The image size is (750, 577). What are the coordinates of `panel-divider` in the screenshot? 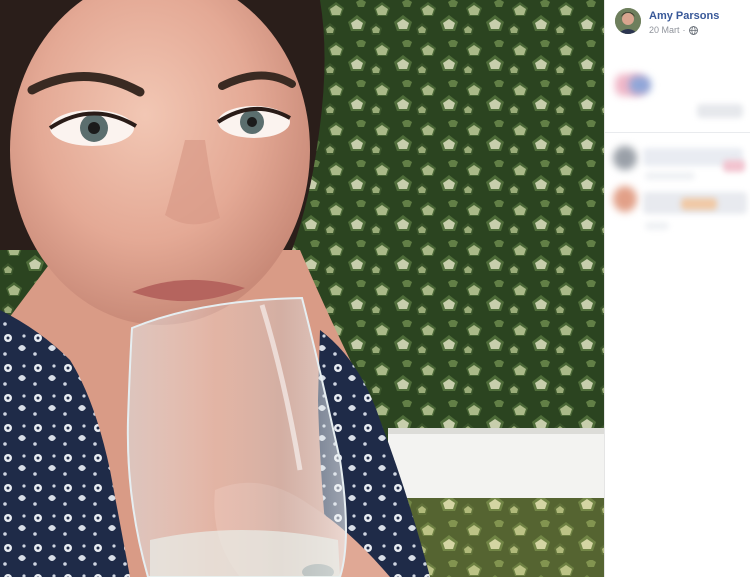 It's located at (677, 132).